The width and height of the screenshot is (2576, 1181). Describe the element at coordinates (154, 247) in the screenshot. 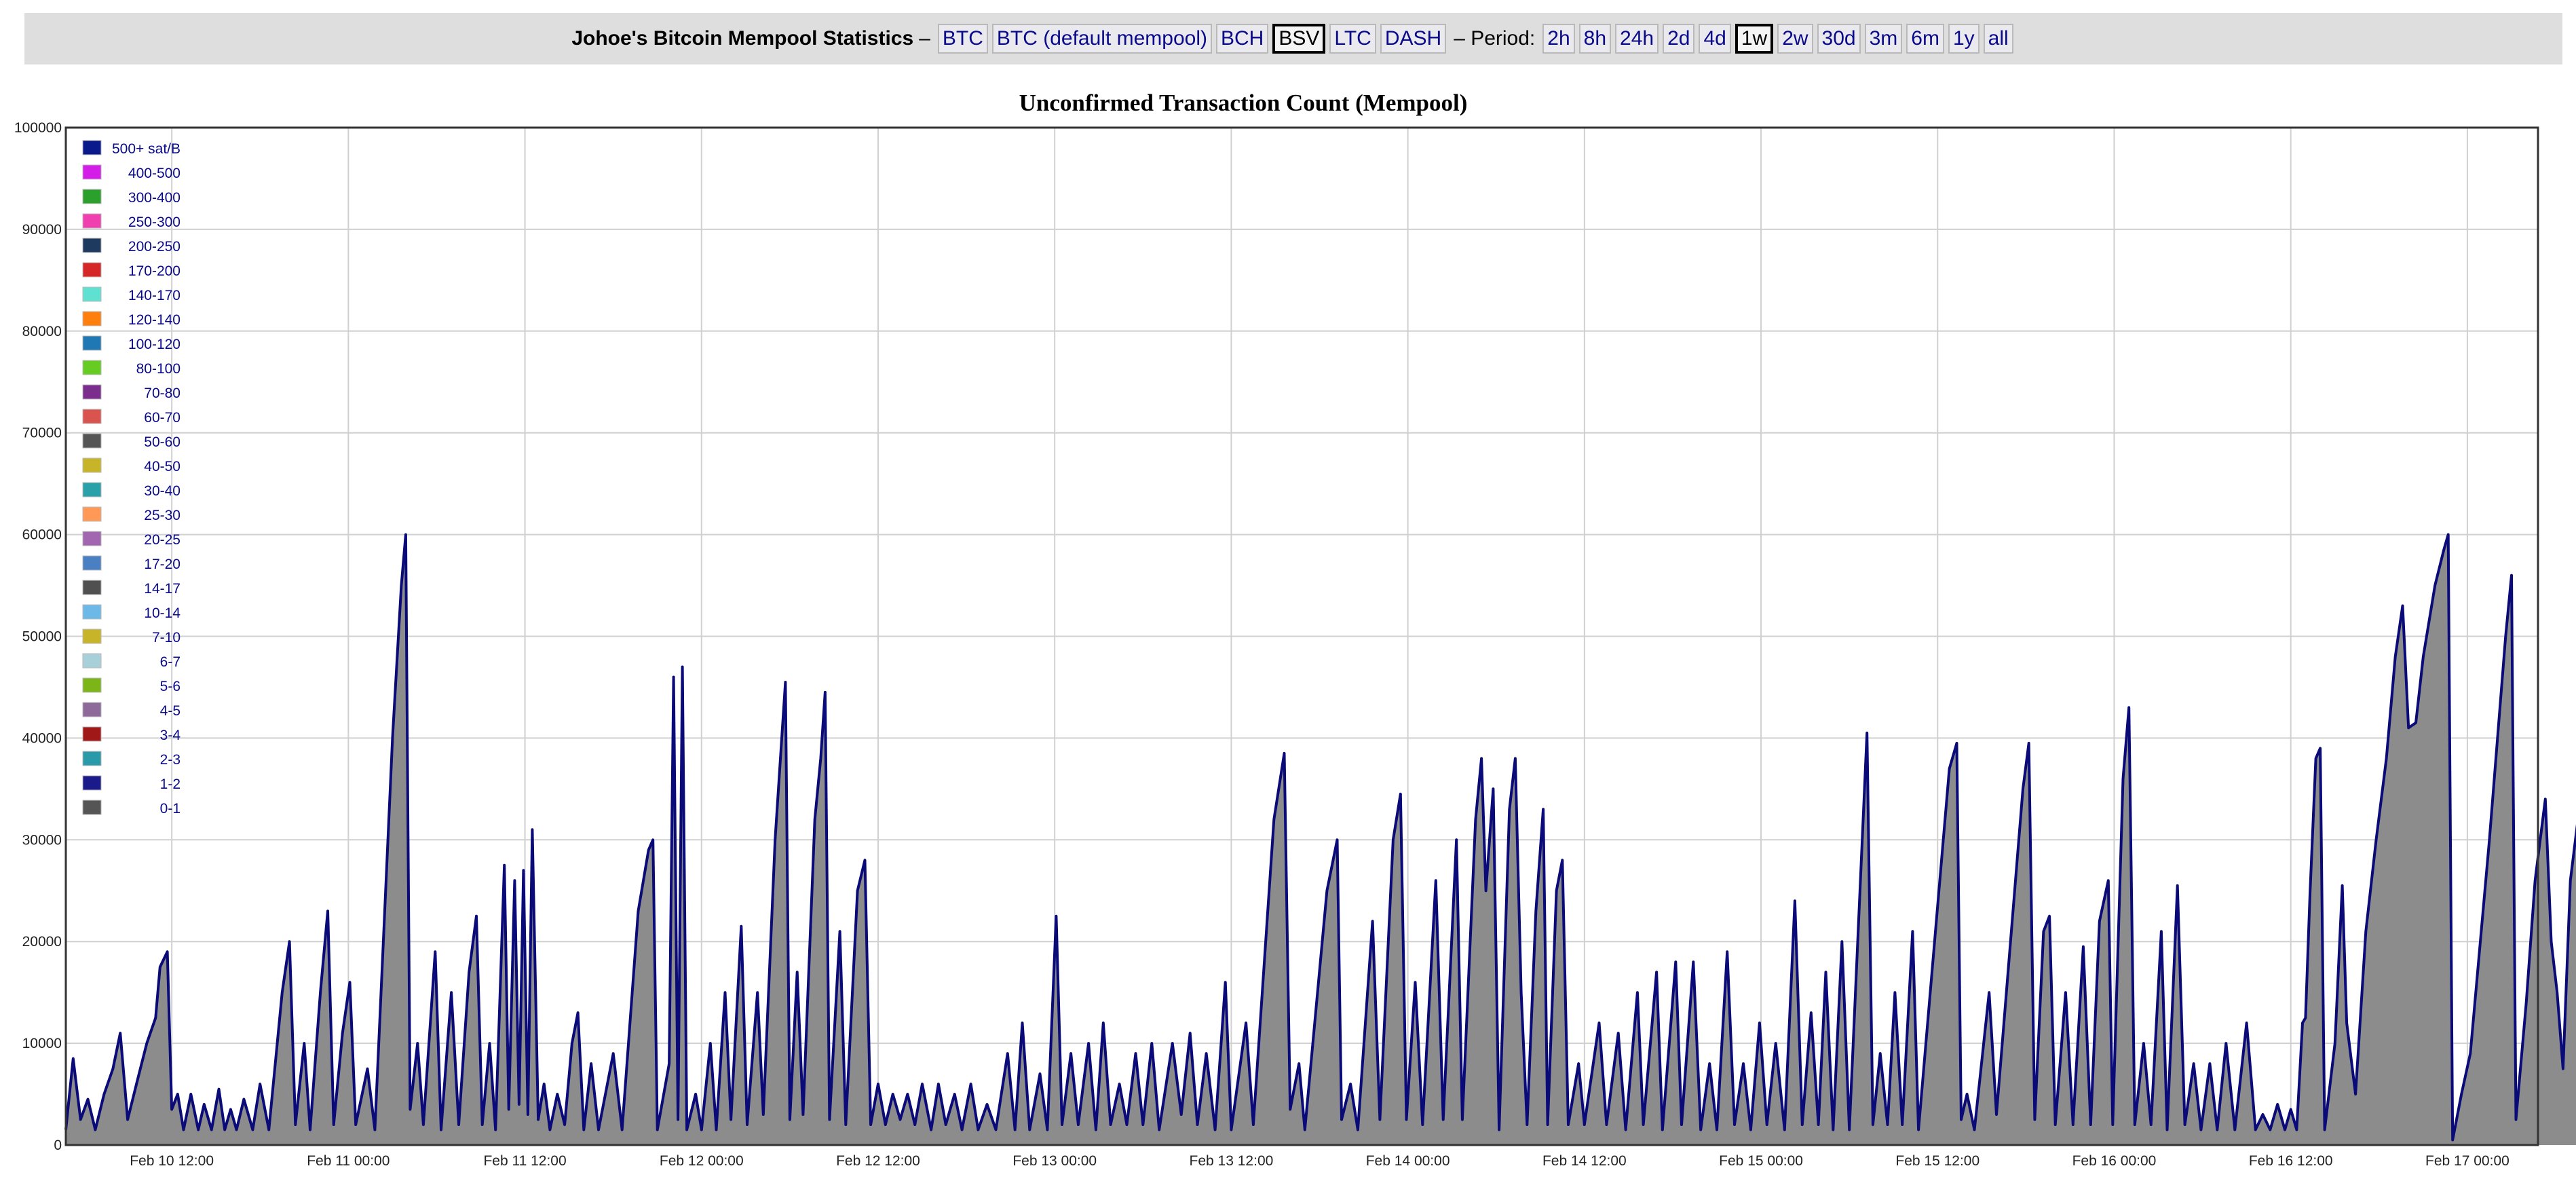

I see `legend-label: 200-250` at that location.